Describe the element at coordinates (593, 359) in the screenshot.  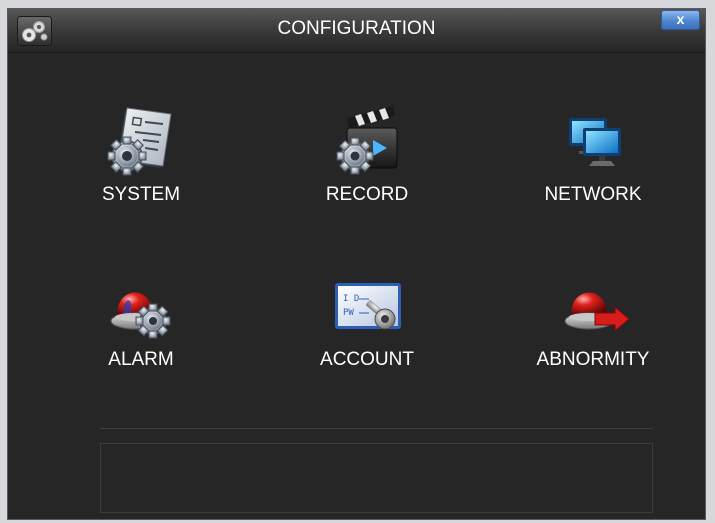
I see `menu-item-label: ABNORMITY` at that location.